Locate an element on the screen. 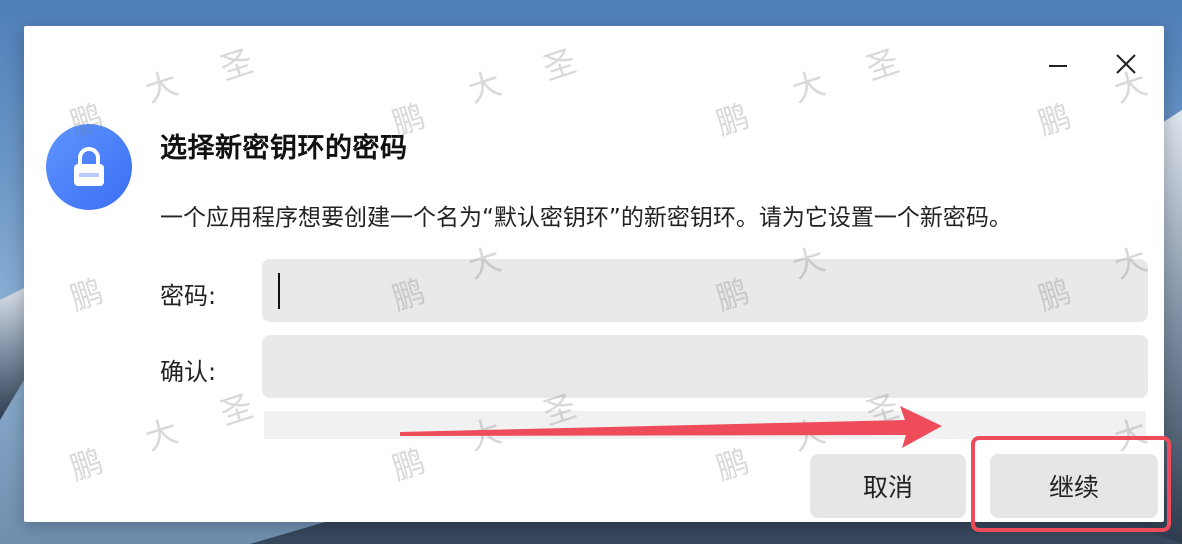 The image size is (1182, 544). password-label: 密码: is located at coordinates (188, 296).